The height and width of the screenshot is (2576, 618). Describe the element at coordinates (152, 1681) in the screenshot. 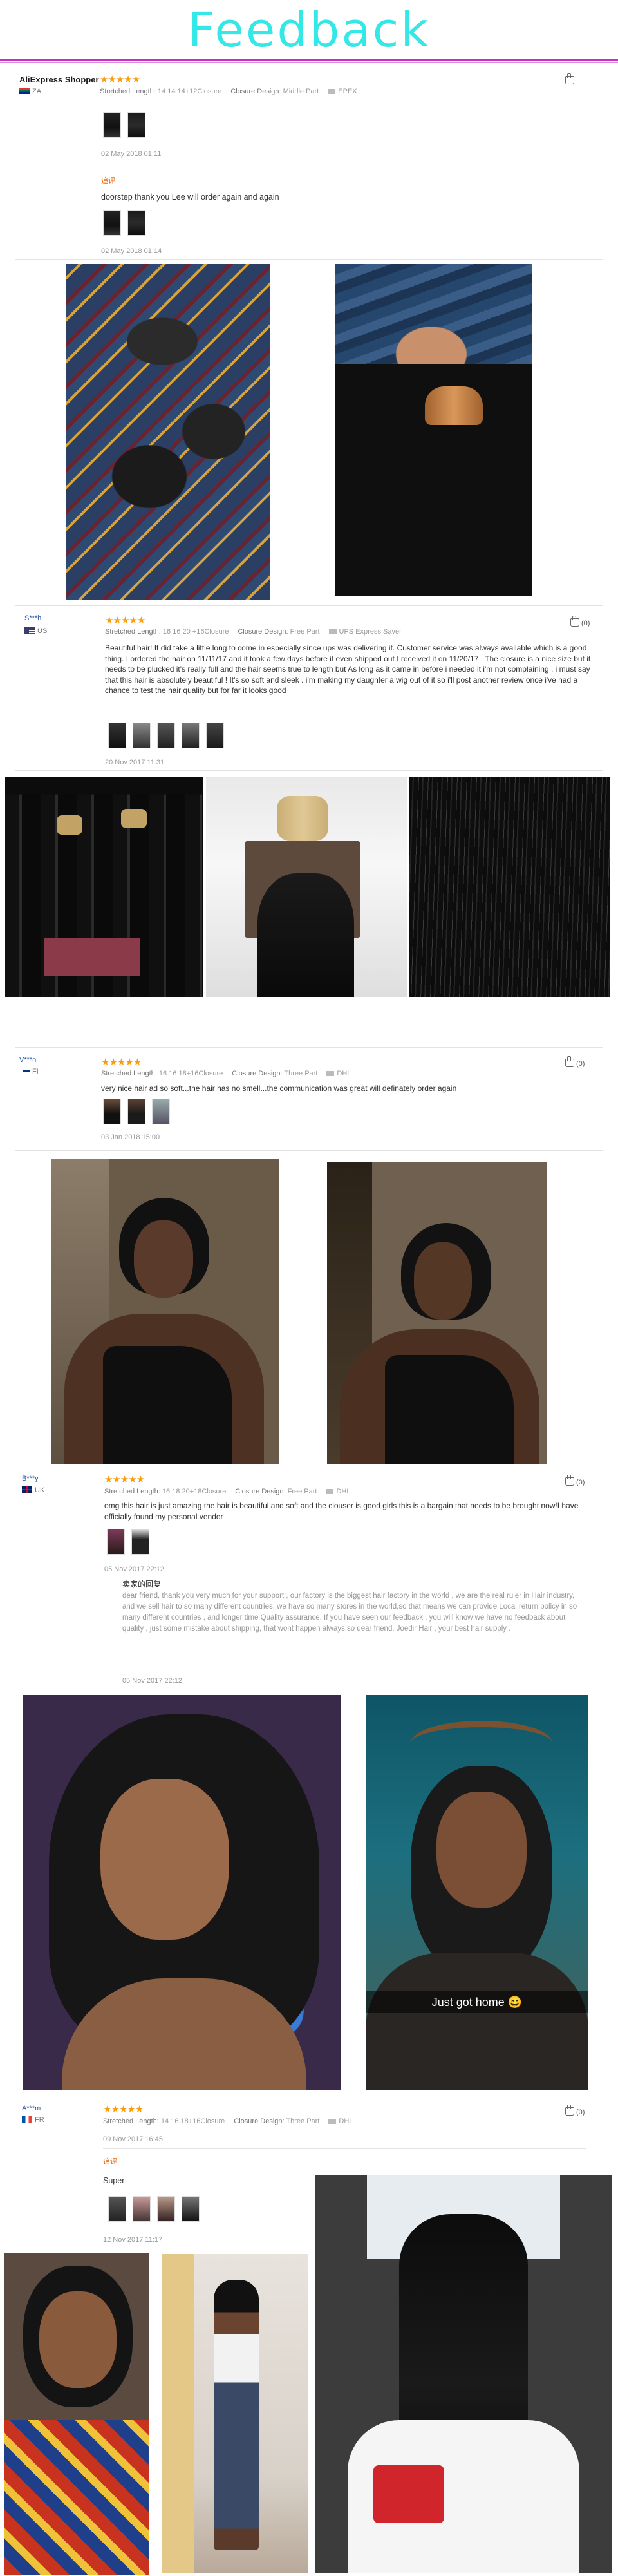

I see `reply-date: 05 Nov 2017 22:12` at that location.